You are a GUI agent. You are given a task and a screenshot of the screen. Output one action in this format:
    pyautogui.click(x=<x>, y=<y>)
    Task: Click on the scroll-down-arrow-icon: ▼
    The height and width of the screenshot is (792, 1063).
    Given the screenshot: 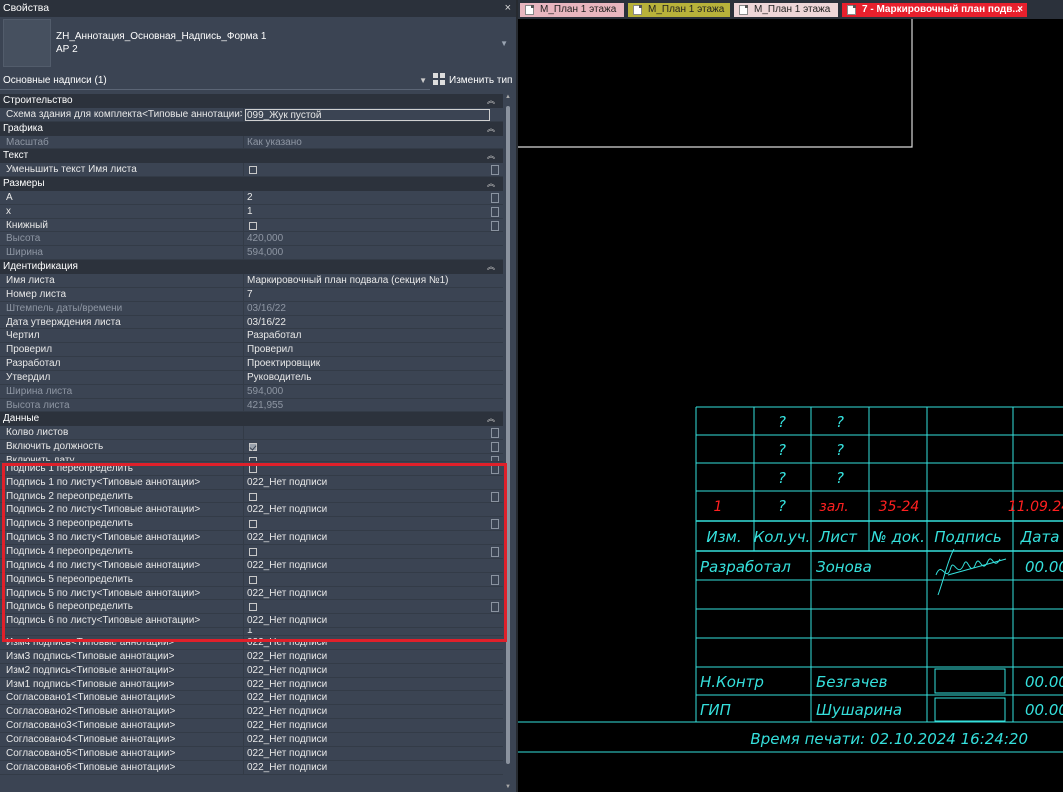 What is the action you would take?
    pyautogui.click(x=508, y=788)
    